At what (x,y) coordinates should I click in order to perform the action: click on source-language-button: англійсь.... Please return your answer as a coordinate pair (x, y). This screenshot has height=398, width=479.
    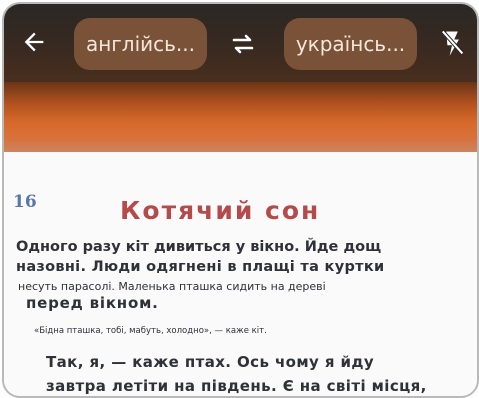
    Looking at the image, I should click on (140, 44).